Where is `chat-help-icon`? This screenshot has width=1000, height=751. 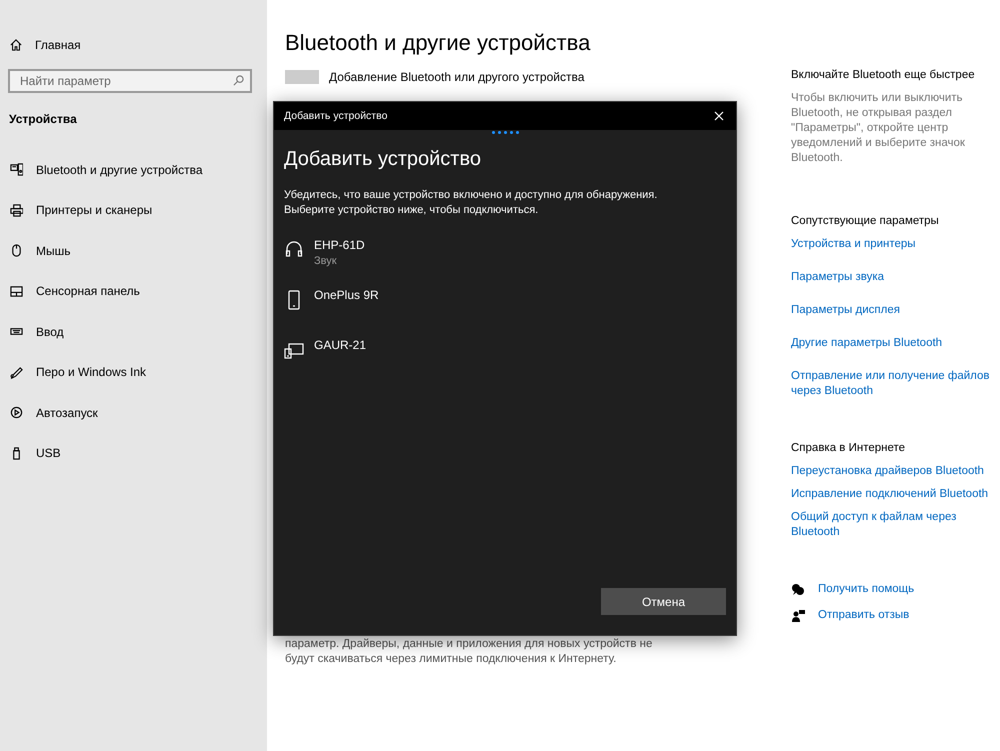
chat-help-icon is located at coordinates (798, 589).